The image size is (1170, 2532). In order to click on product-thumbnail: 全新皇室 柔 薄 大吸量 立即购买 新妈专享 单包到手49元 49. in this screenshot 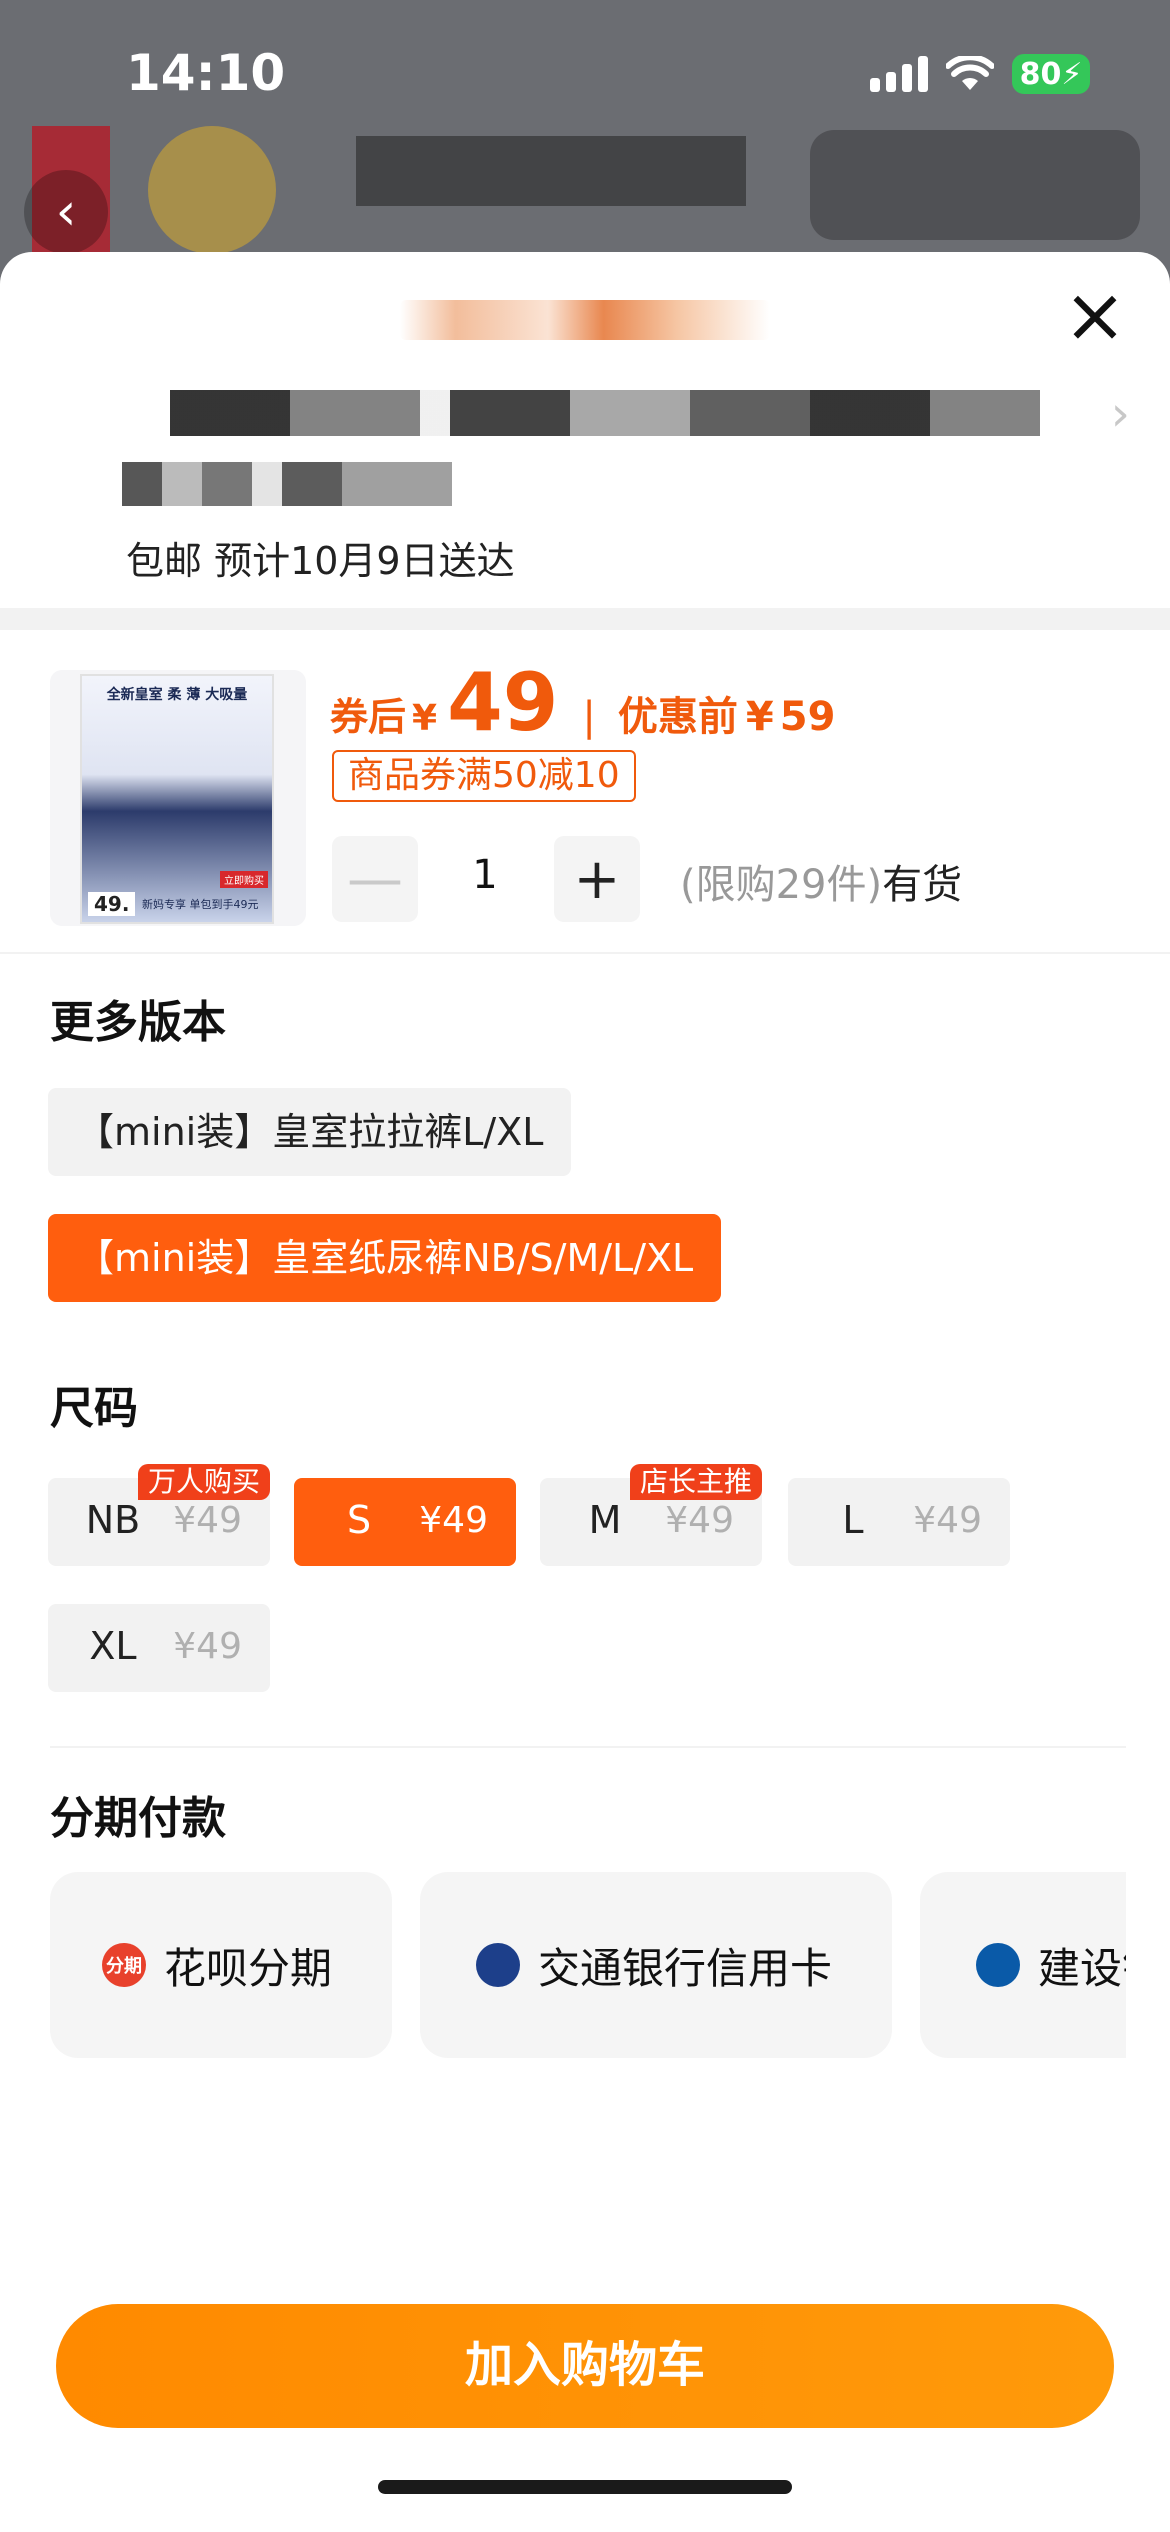, I will do `click(178, 798)`.